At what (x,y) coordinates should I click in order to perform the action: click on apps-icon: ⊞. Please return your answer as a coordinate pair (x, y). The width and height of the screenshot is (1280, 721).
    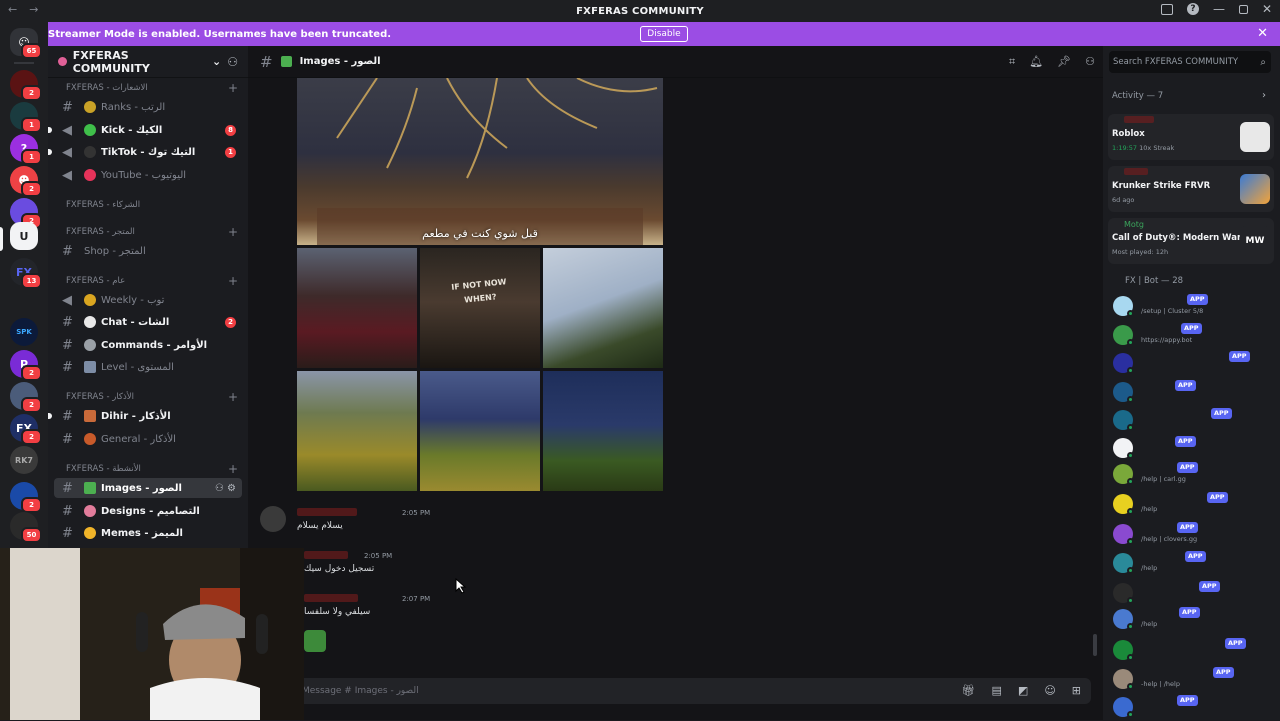
    Looking at the image, I should click on (1076, 690).